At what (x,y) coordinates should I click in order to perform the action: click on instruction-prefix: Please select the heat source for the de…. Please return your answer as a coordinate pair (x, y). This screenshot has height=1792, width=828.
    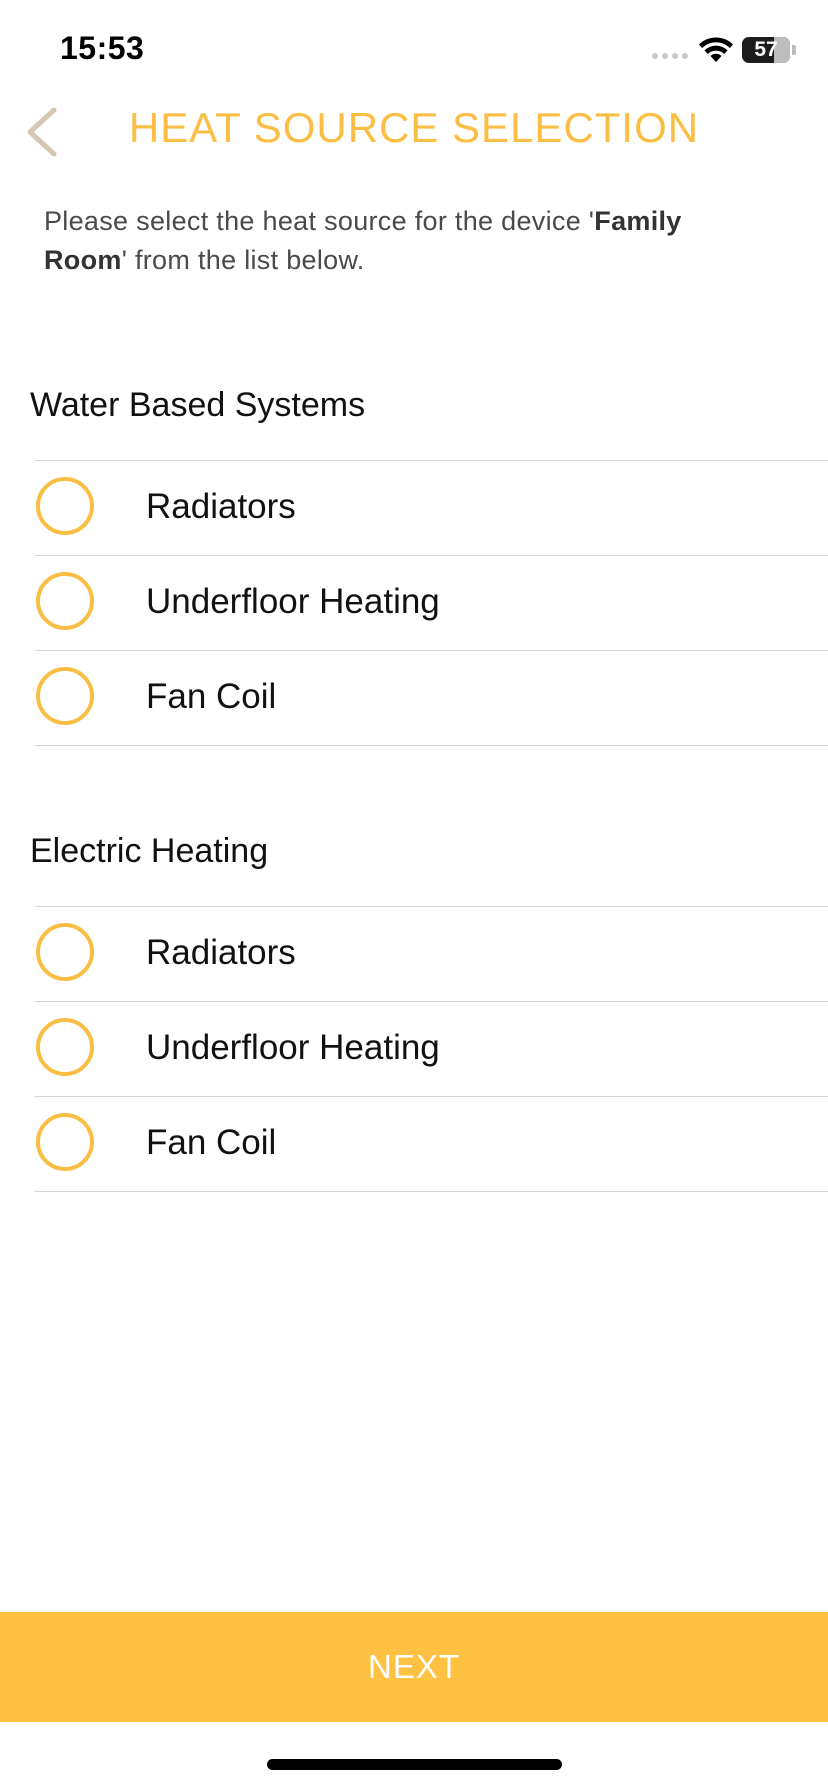
    Looking at the image, I should click on (319, 221).